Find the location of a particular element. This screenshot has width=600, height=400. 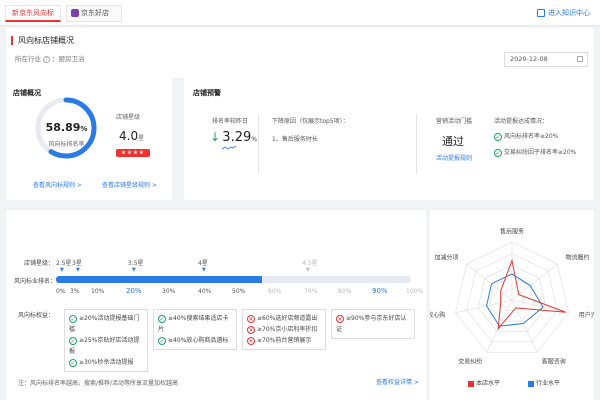

tab-jd-wind-vane: 新京东风向标 is located at coordinates (33, 13).